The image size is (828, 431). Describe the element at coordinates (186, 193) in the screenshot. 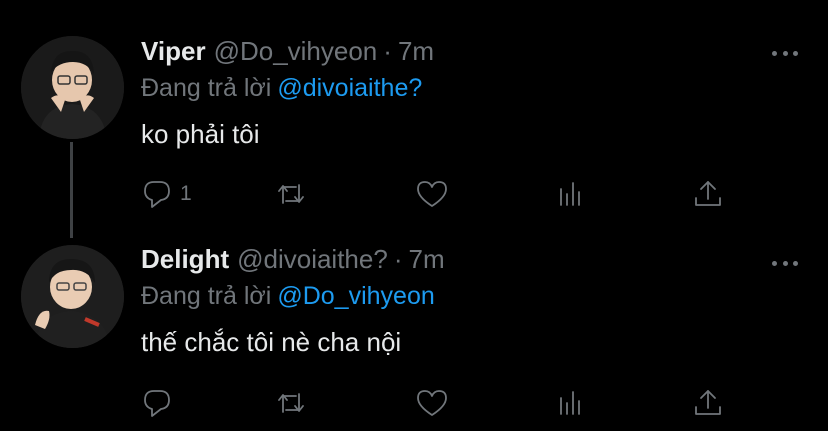

I see `reply-count: 1` at that location.